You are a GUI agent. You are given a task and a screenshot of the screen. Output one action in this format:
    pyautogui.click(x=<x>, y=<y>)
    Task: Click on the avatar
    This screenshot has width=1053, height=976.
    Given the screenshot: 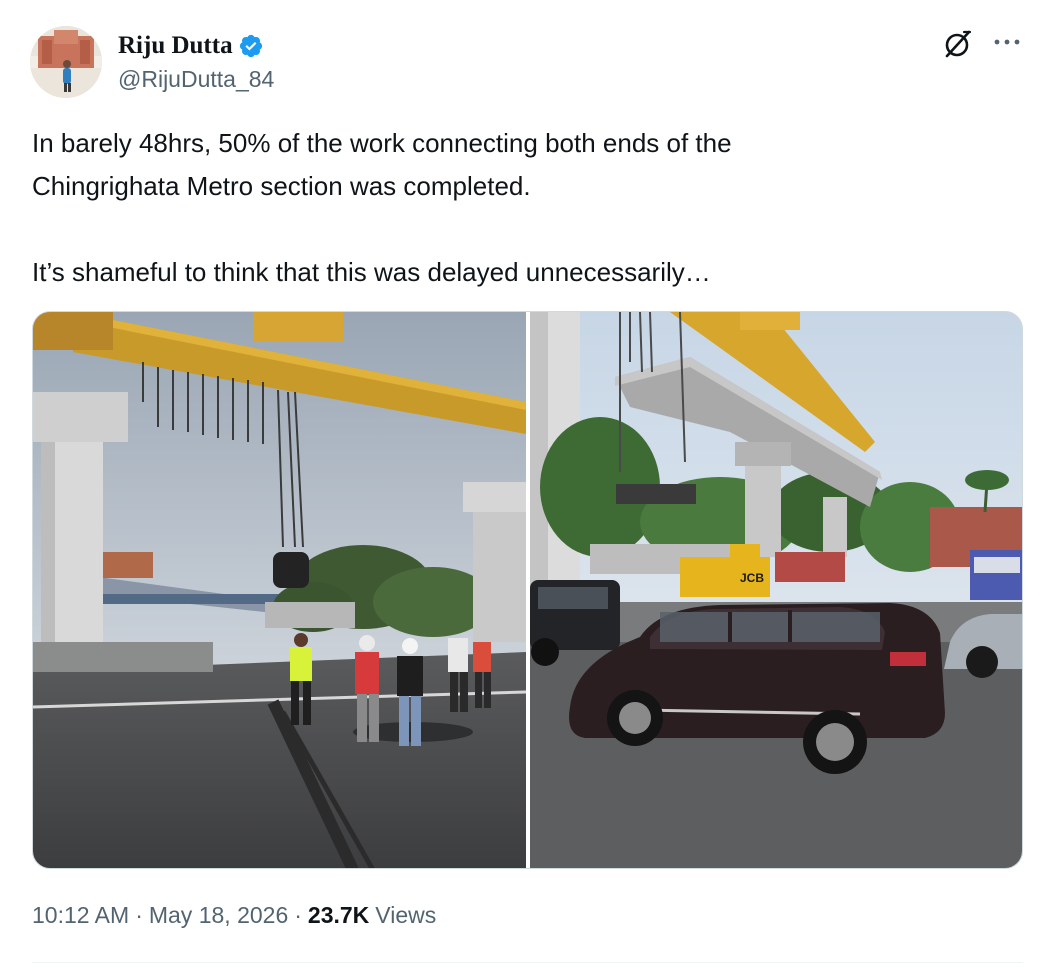 What is the action you would take?
    pyautogui.click(x=66, y=62)
    